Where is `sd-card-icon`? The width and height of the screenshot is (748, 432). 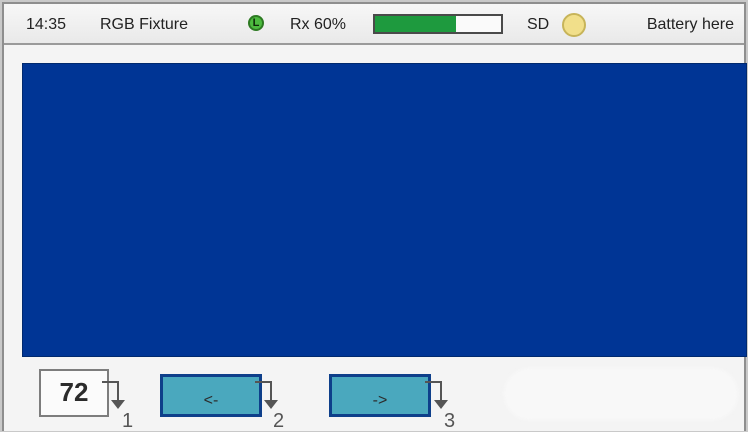
sd-card-icon is located at coordinates (574, 25).